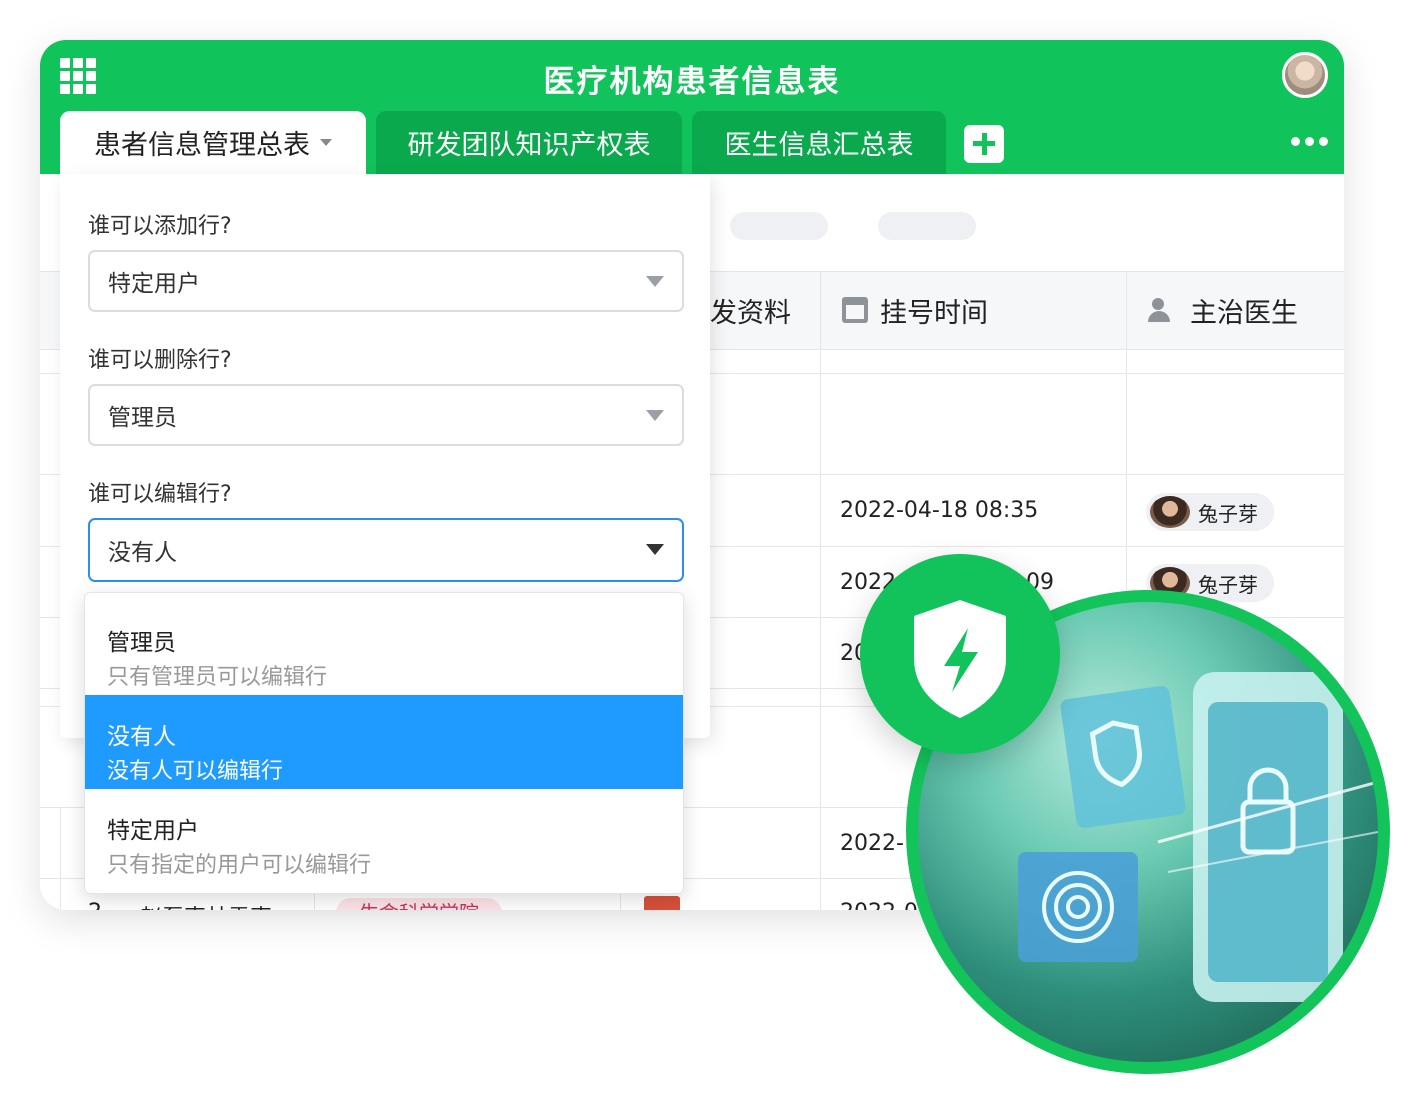 The image size is (1428, 1112). What do you see at coordinates (1170, 512) in the screenshot?
I see `doctor-avatar` at bounding box center [1170, 512].